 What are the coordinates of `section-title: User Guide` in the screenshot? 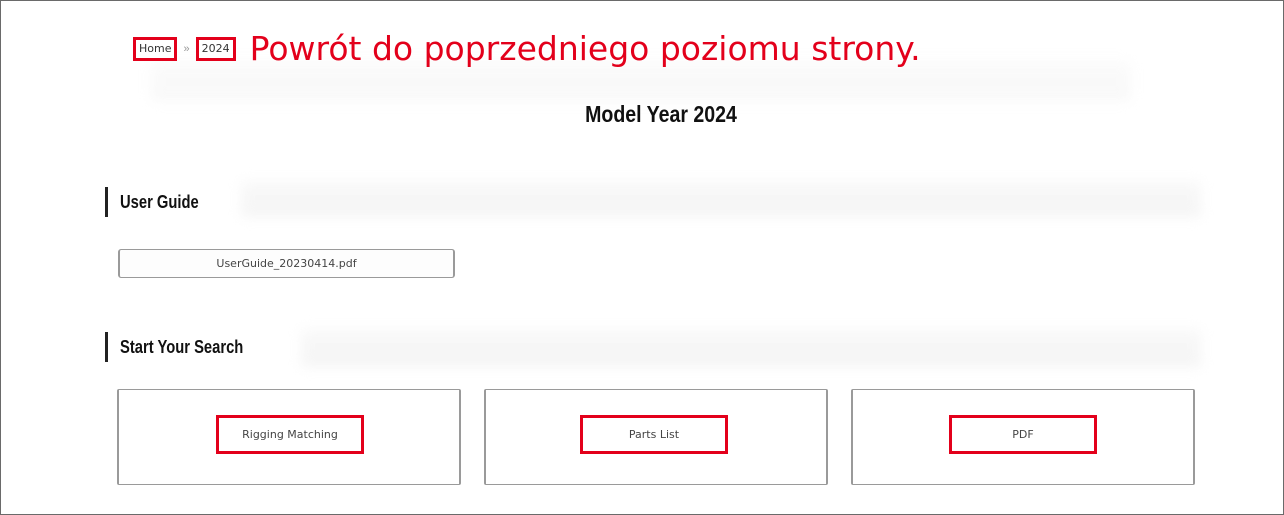 It's located at (159, 201).